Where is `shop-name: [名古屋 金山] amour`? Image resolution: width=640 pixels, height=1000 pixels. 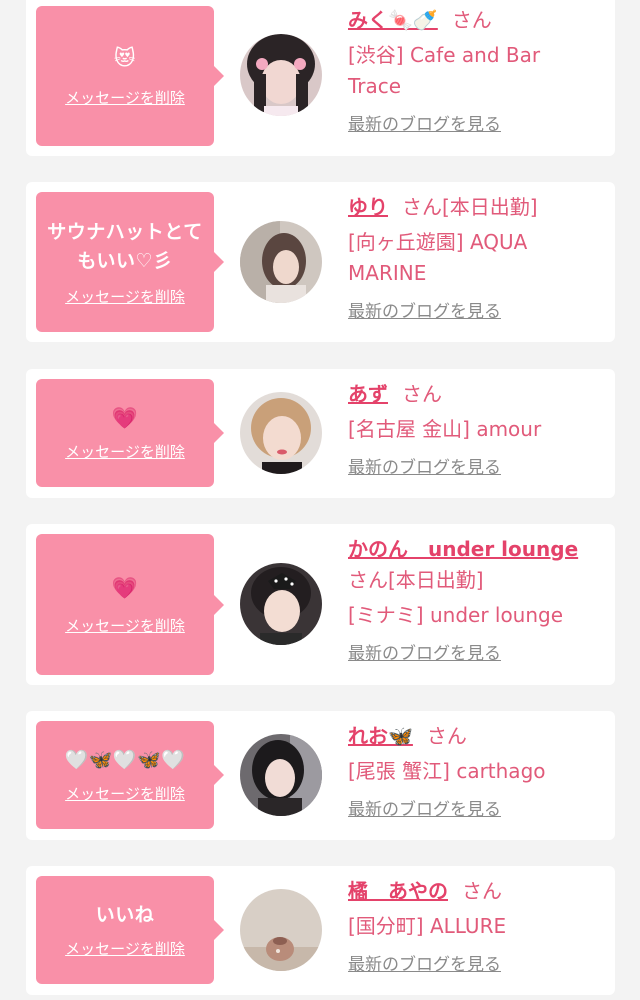
shop-name: [名古屋 金山] amour is located at coordinates (445, 429).